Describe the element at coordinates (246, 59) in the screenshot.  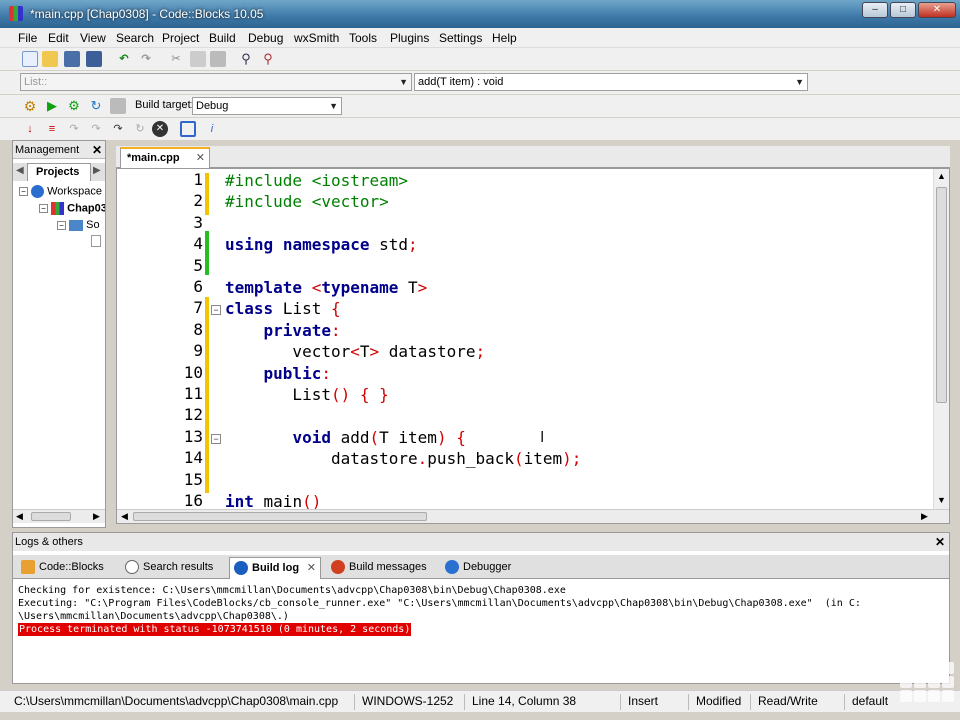
I see `find-icon: ⚲` at that location.